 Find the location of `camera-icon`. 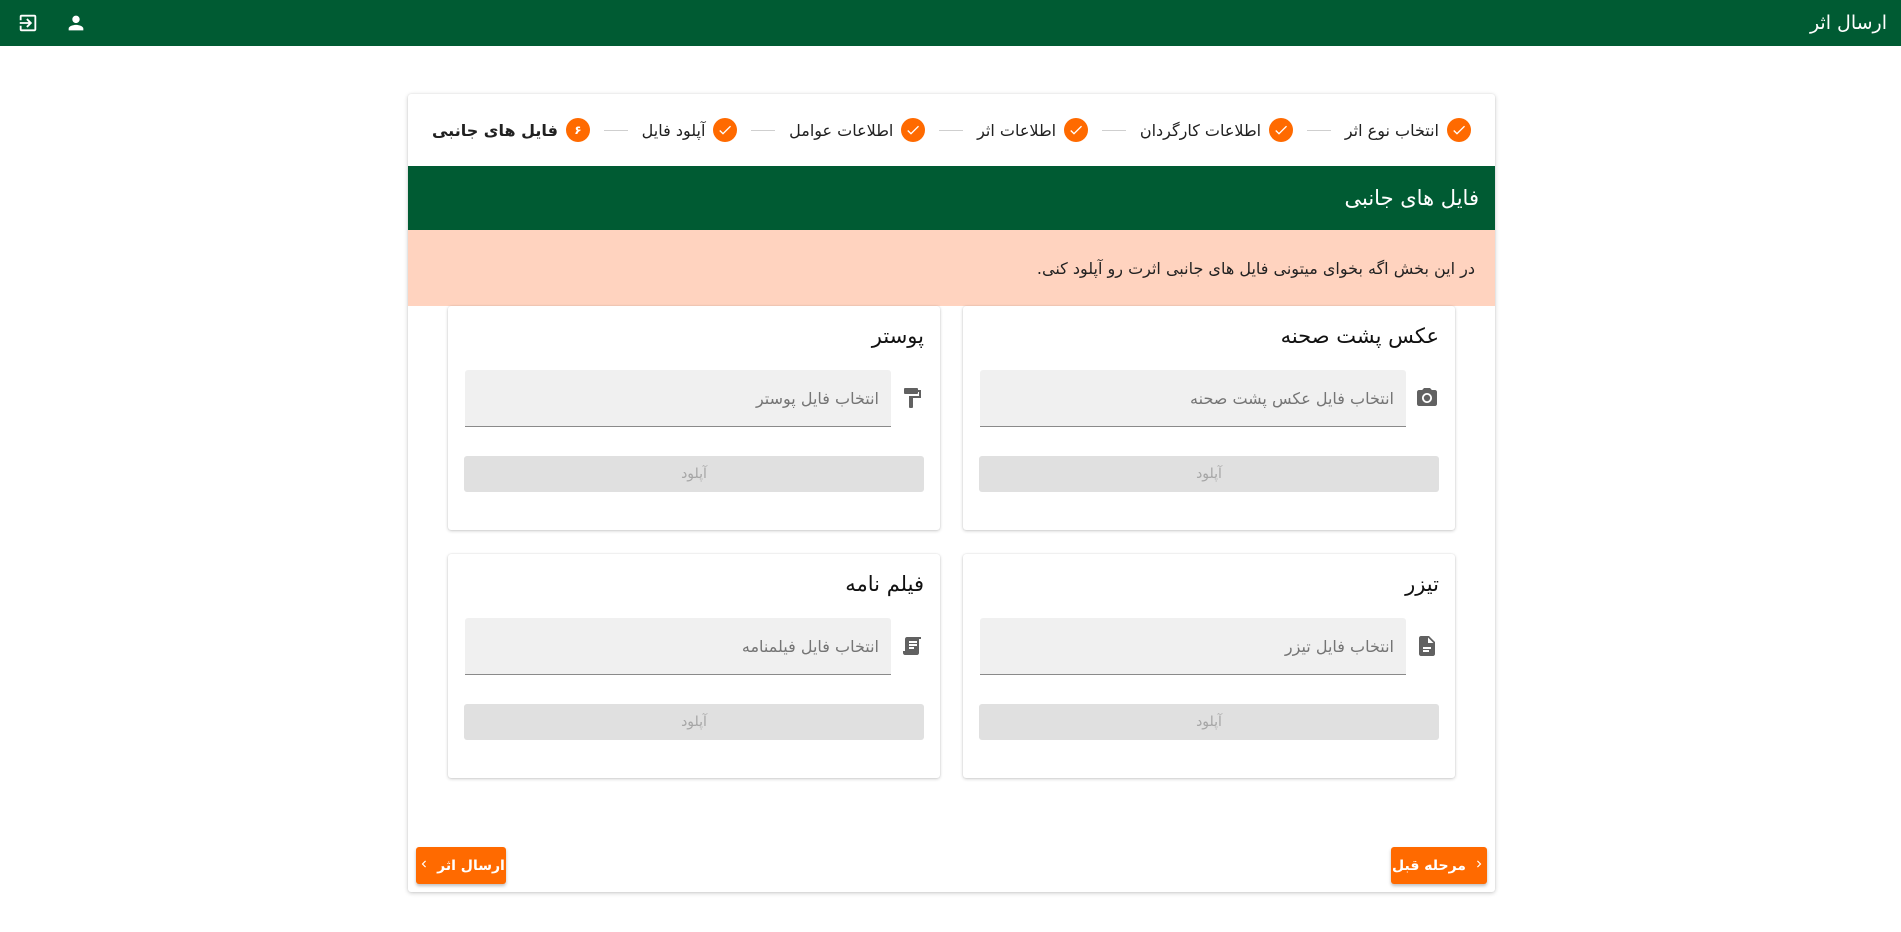

camera-icon is located at coordinates (1427, 398).